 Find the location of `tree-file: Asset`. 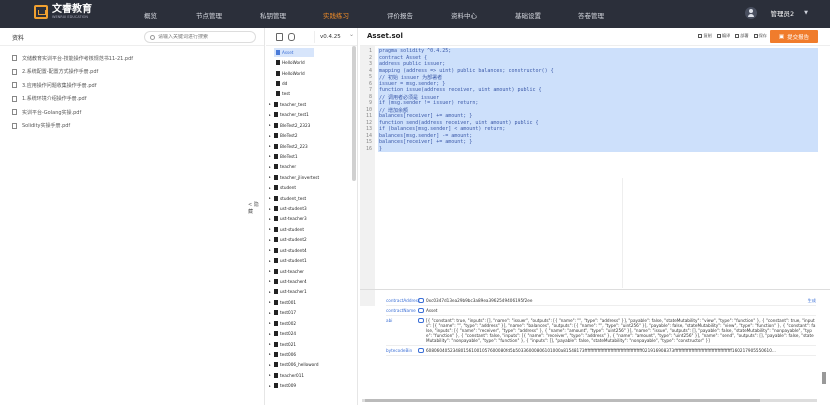

tree-file: Asset is located at coordinates (309, 52).